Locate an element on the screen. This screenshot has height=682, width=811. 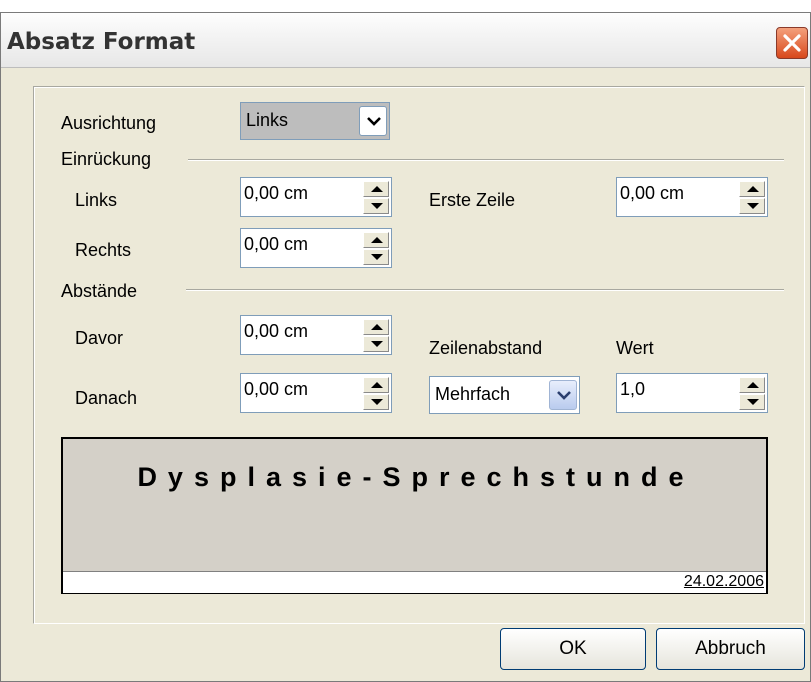
spacing-section-label: Abstände is located at coordinates (99, 291).